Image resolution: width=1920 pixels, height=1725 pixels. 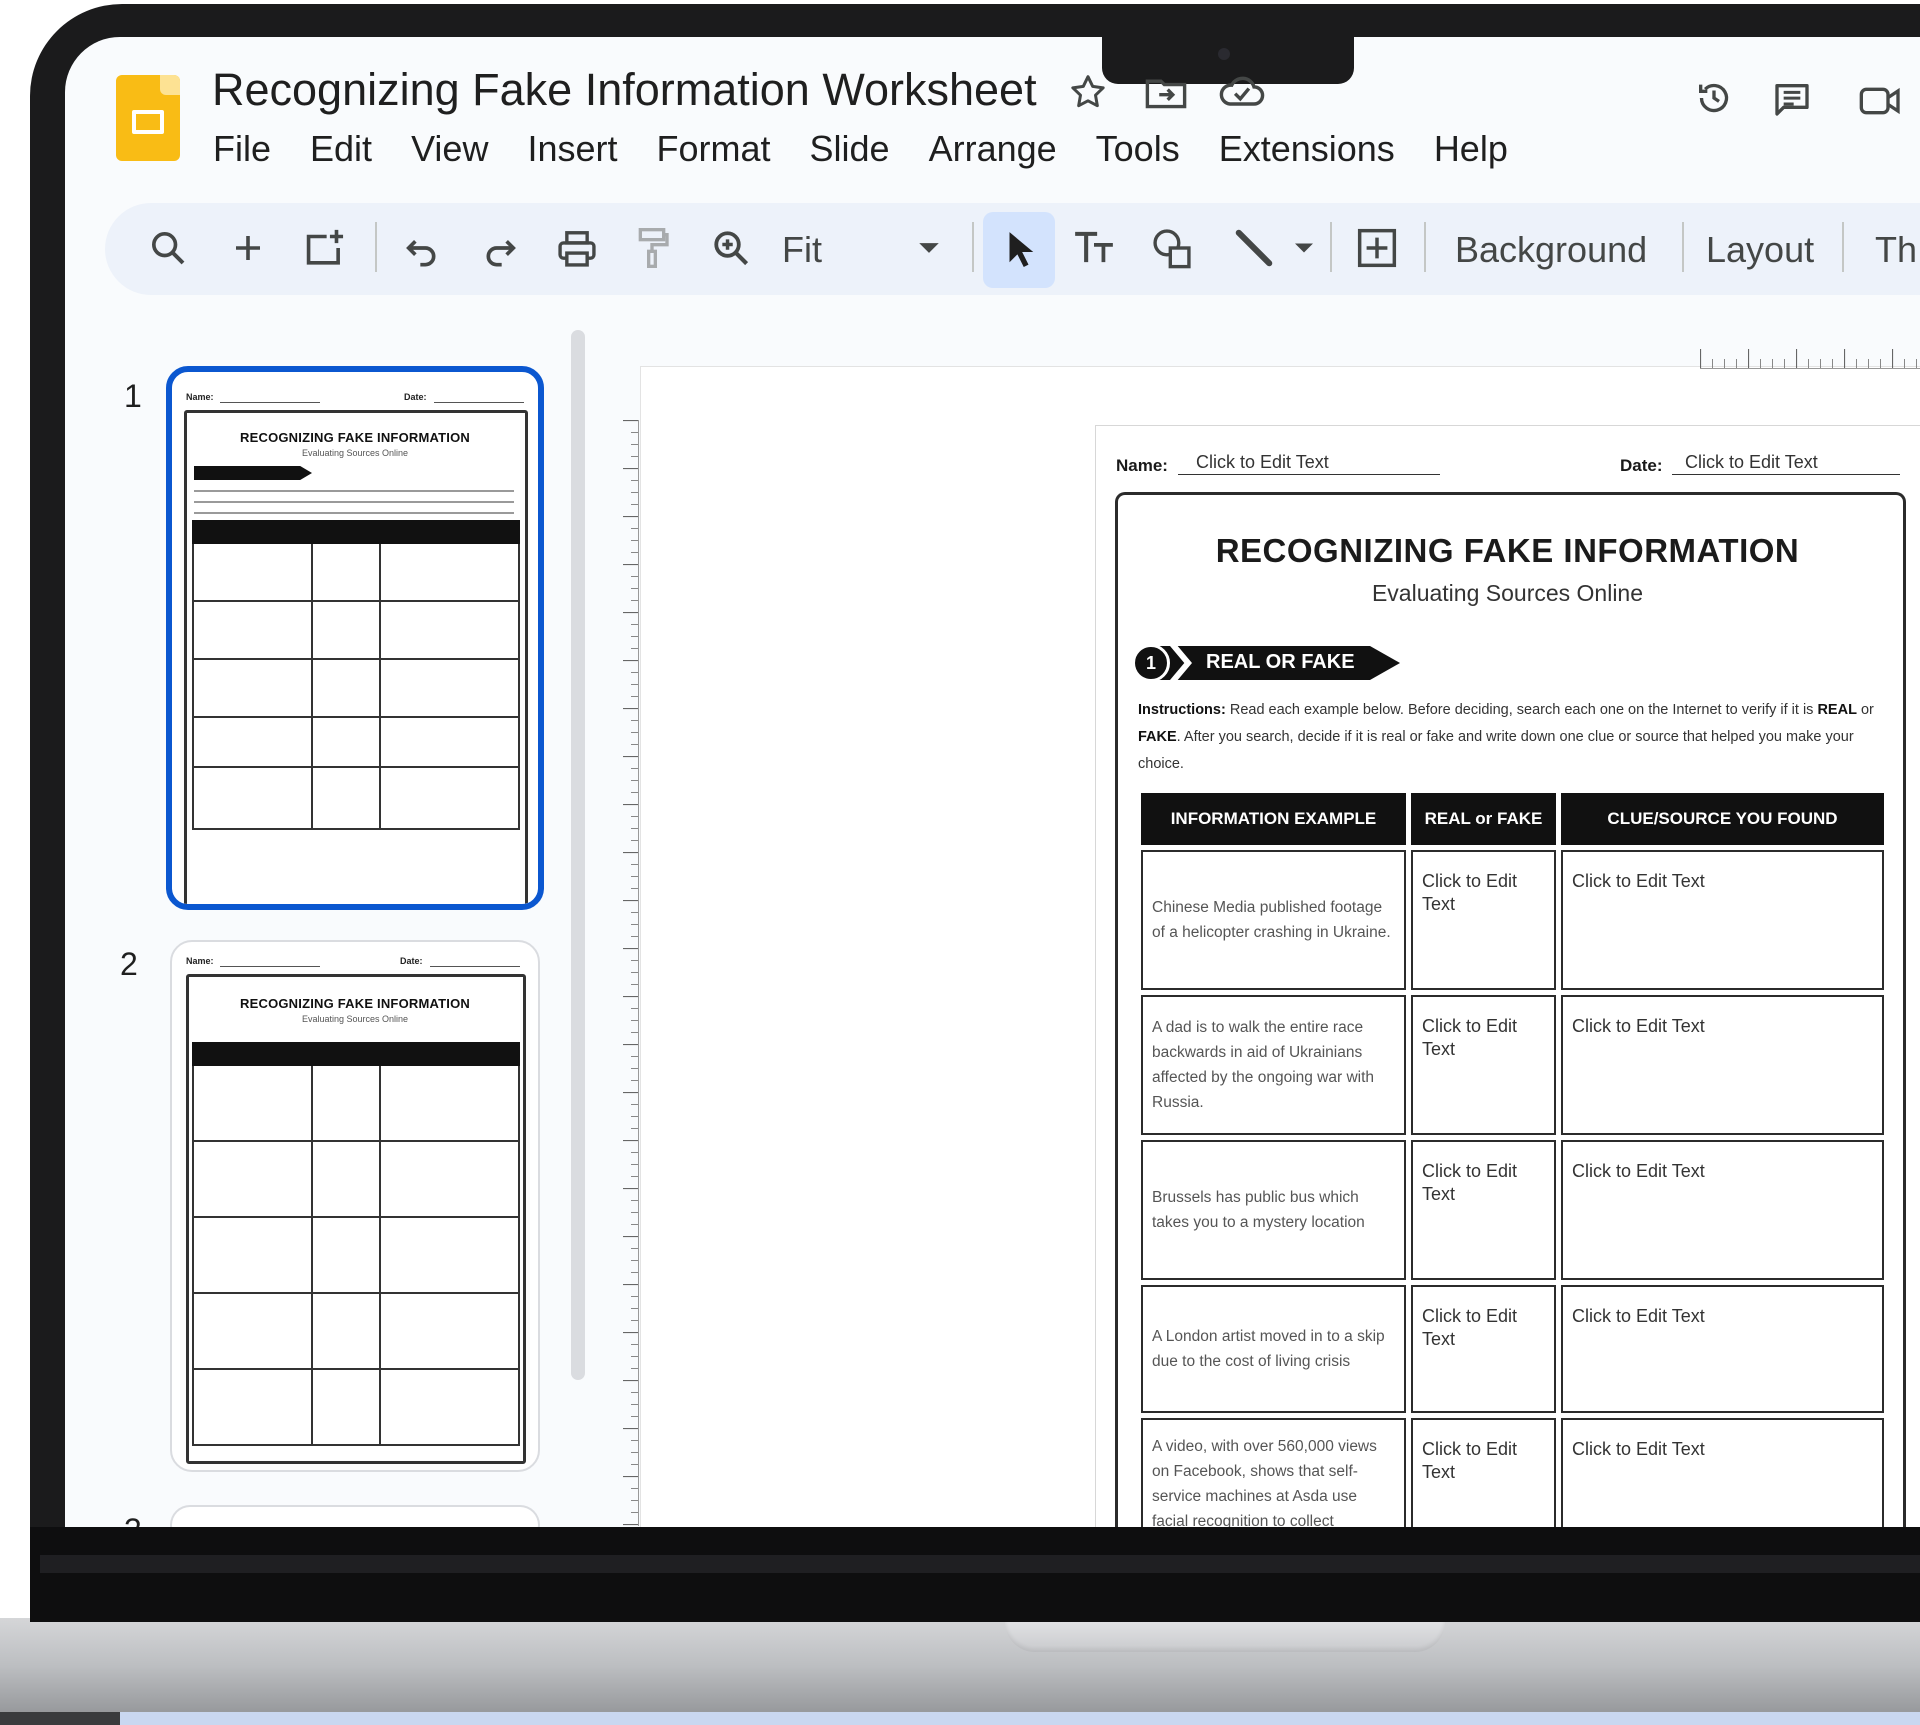 I want to click on instructions-or: or, so click(x=1865, y=710).